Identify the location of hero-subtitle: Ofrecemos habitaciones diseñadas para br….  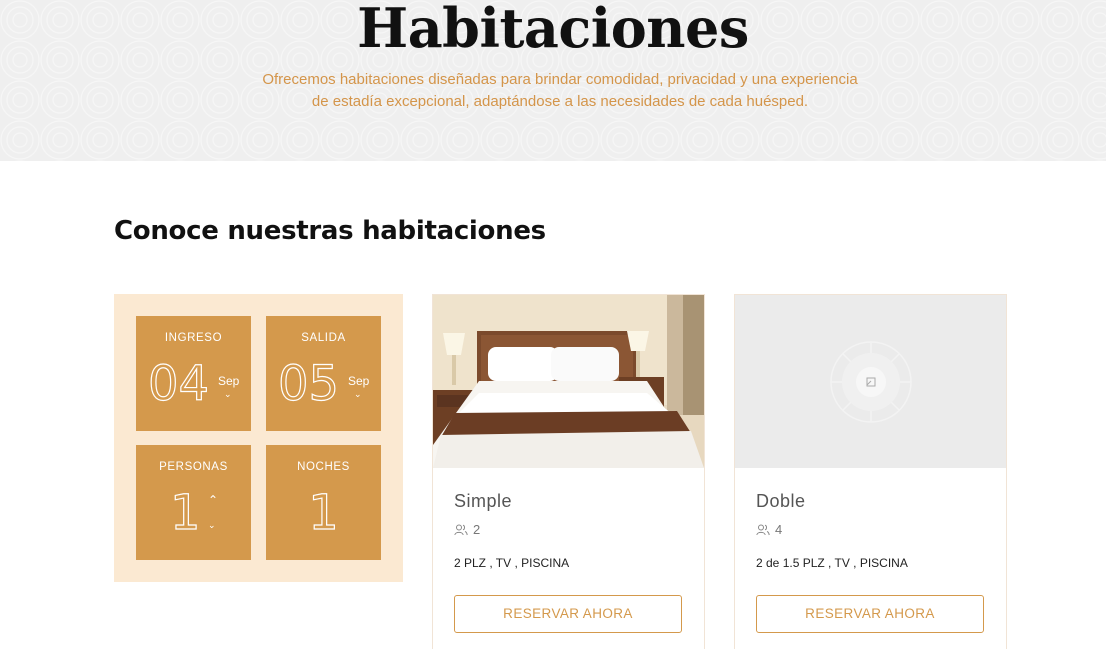
(560, 91).